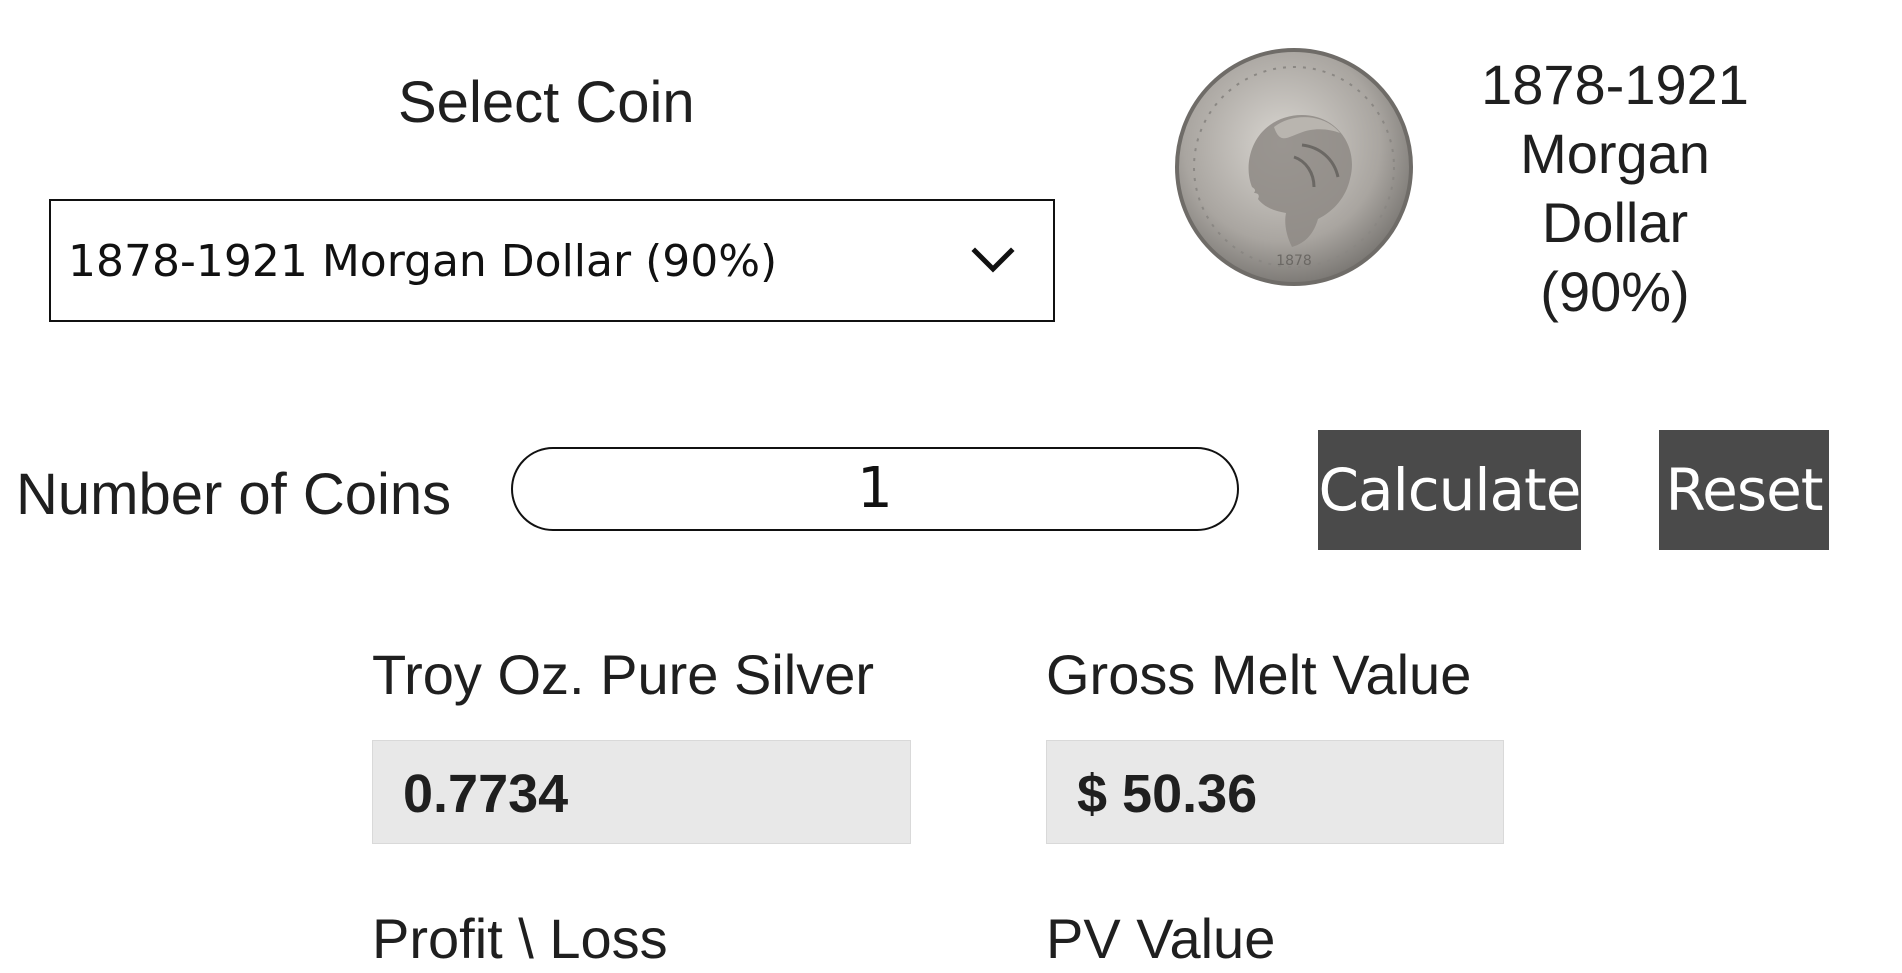 The width and height of the screenshot is (1902, 973). I want to click on coin-select-value: 1878-1921 Morgan Dollar (90%), so click(423, 261).